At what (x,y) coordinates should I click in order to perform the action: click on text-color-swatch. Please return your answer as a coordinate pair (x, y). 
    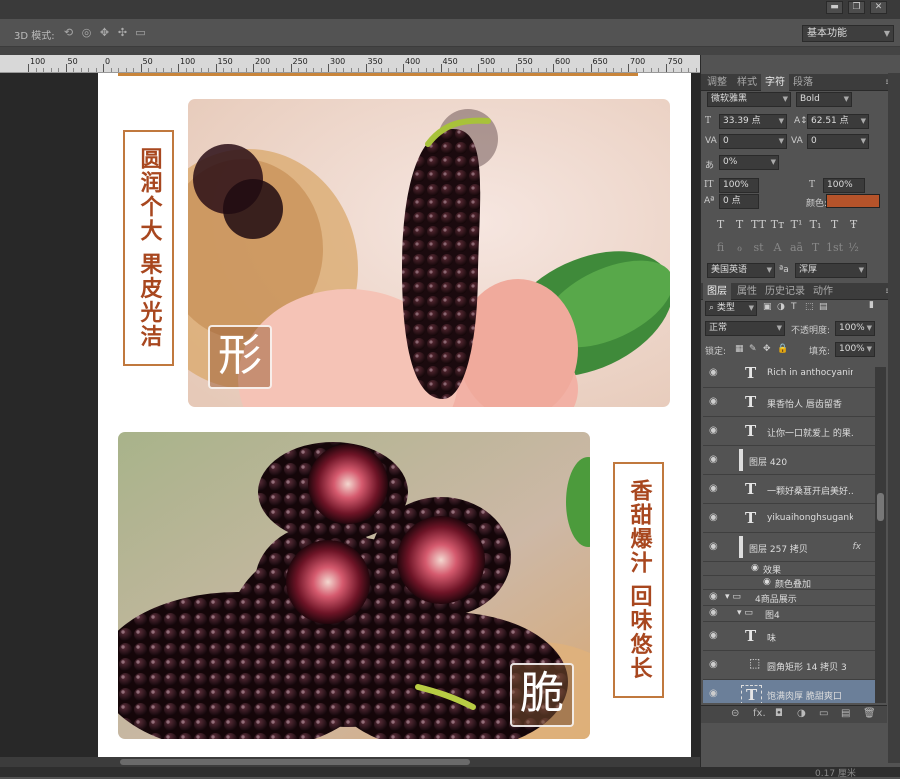
    Looking at the image, I should click on (853, 201).